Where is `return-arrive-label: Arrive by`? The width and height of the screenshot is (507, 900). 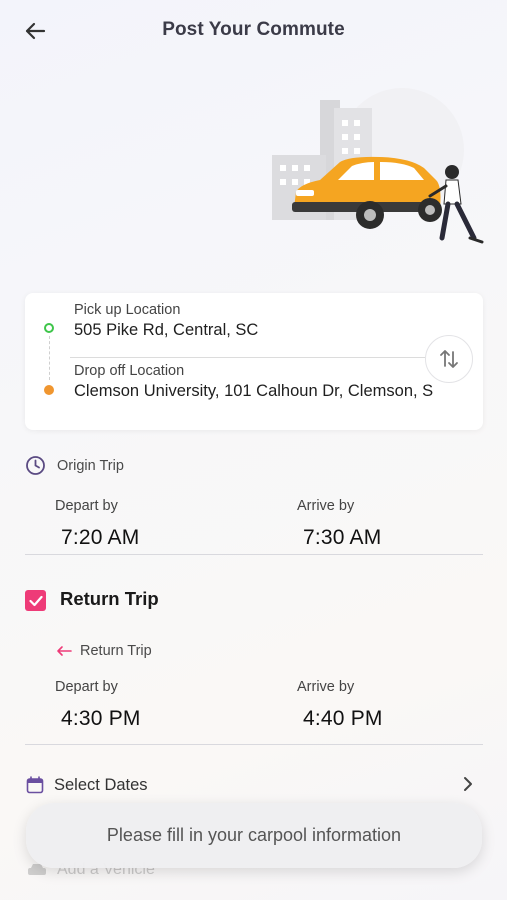 return-arrive-label: Arrive by is located at coordinates (326, 687).